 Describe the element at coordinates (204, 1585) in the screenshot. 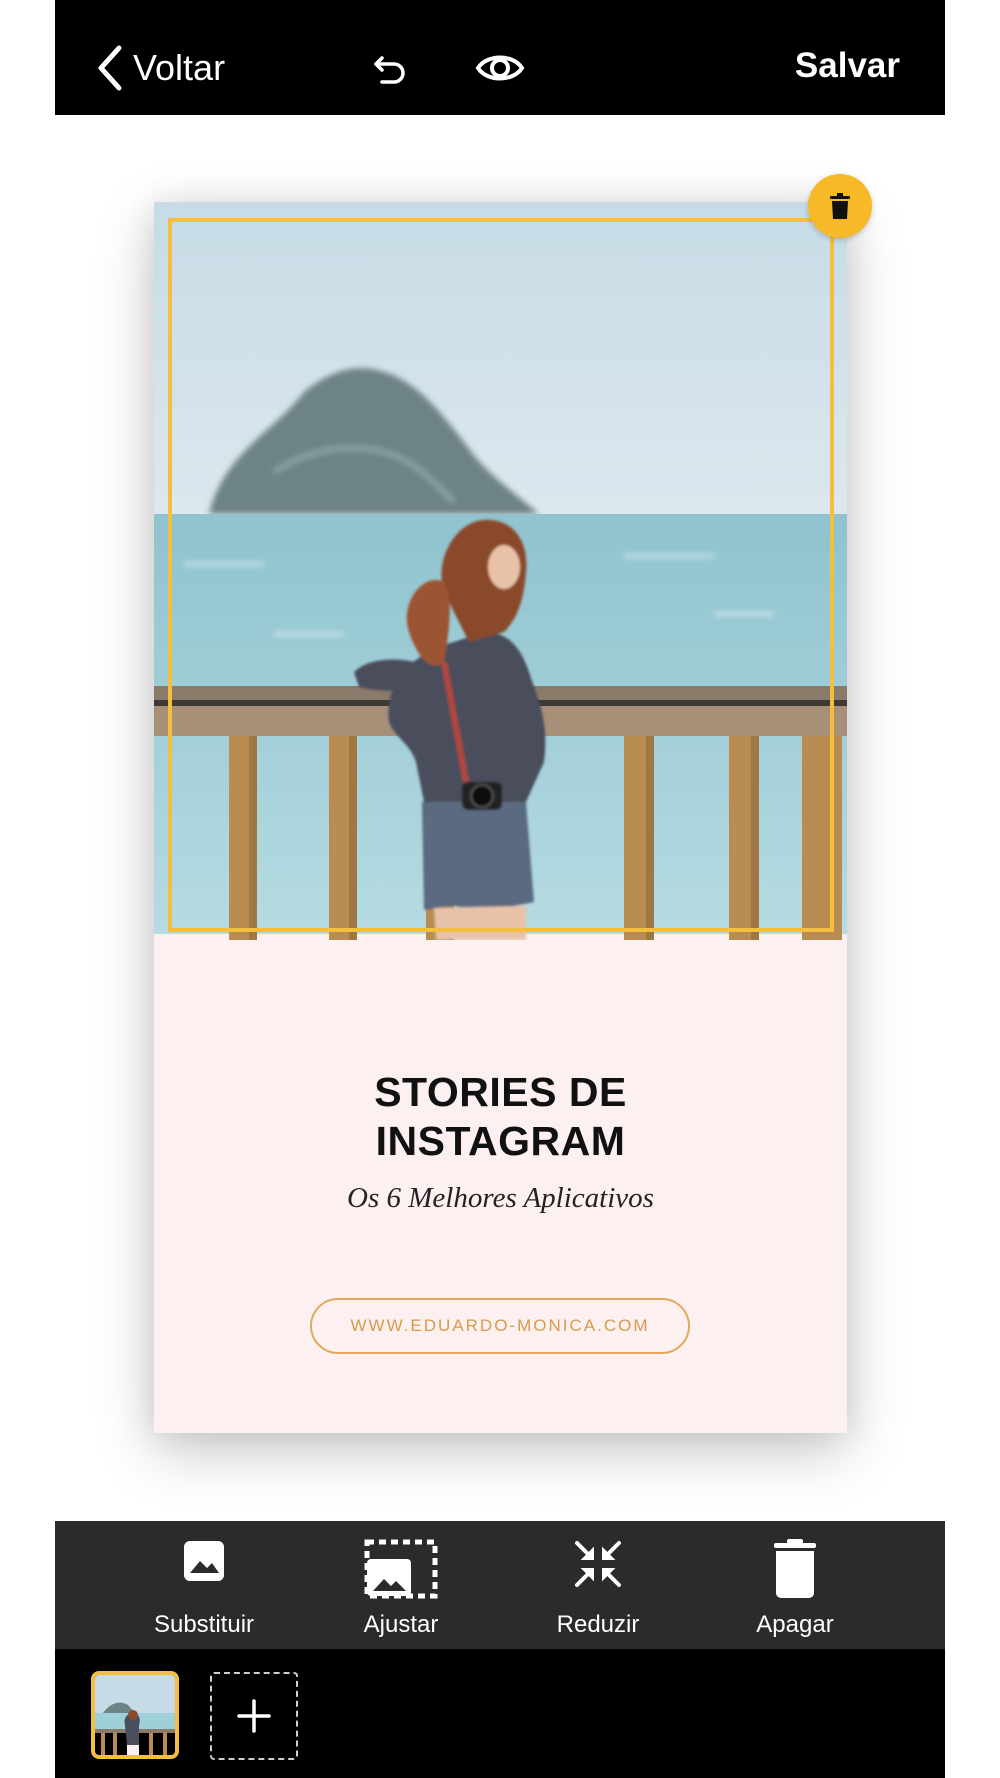

I see `replace-image-button: Substituir` at that location.